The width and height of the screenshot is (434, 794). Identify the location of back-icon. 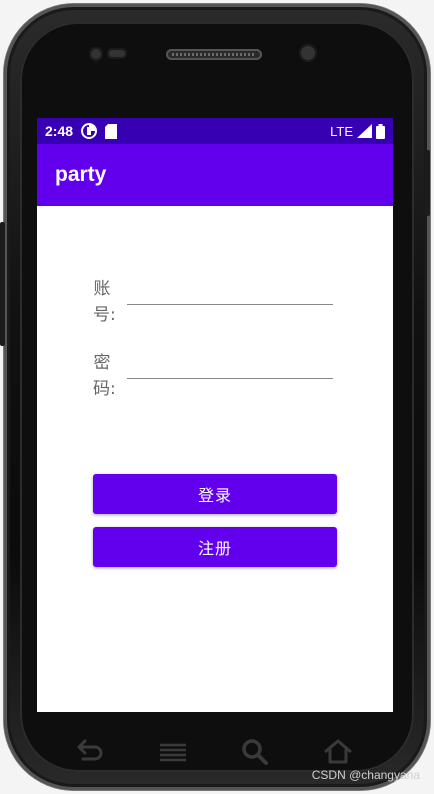
(89, 752).